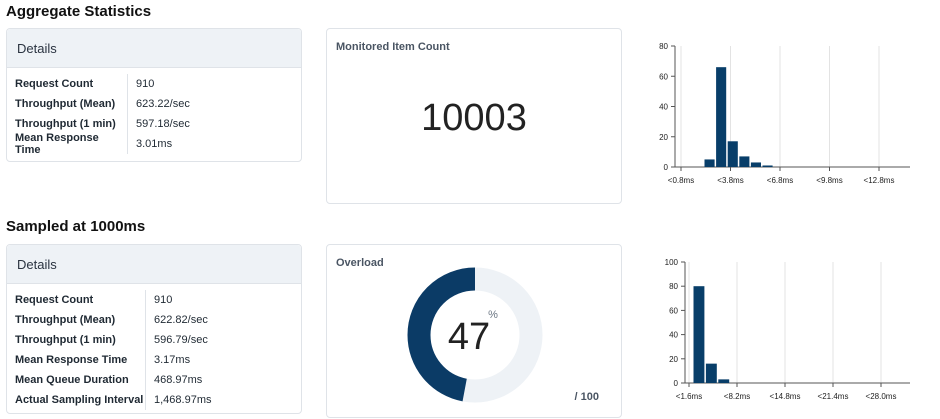  Describe the element at coordinates (178, 400) in the screenshot. I see `details-value: 1,468.97ms` at that location.